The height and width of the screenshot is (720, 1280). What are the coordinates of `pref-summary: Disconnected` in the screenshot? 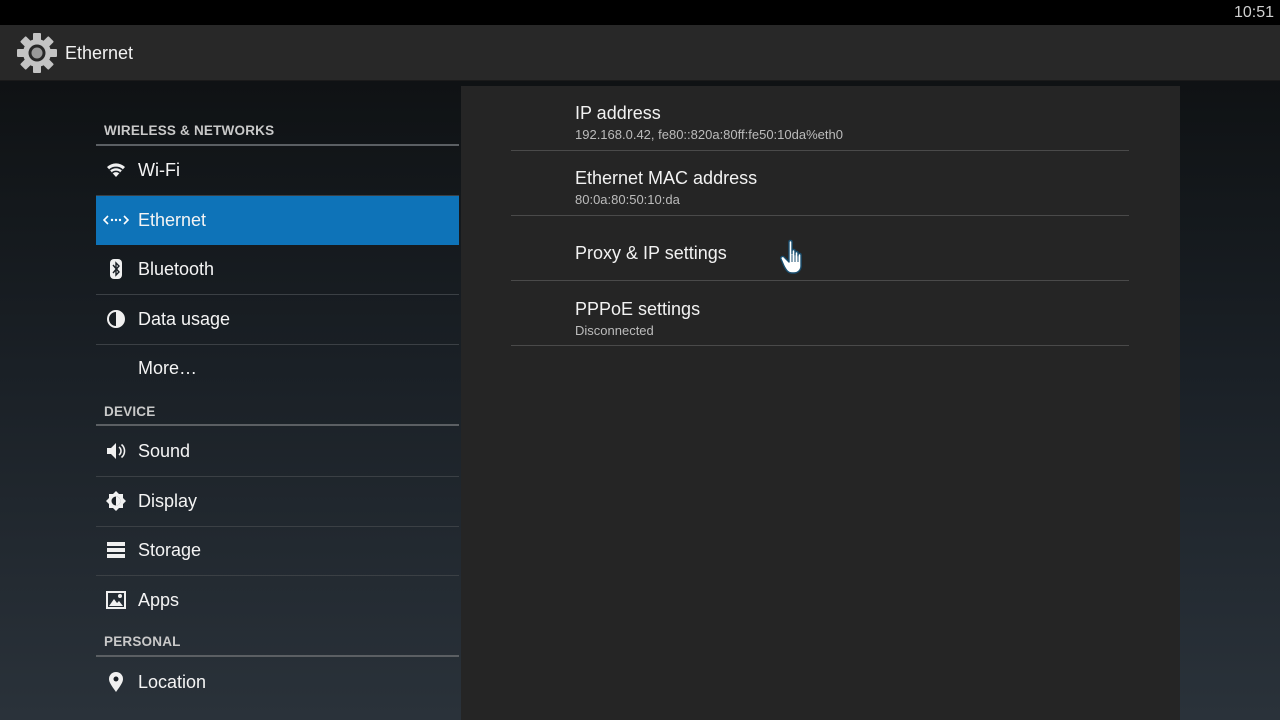 It's located at (614, 330).